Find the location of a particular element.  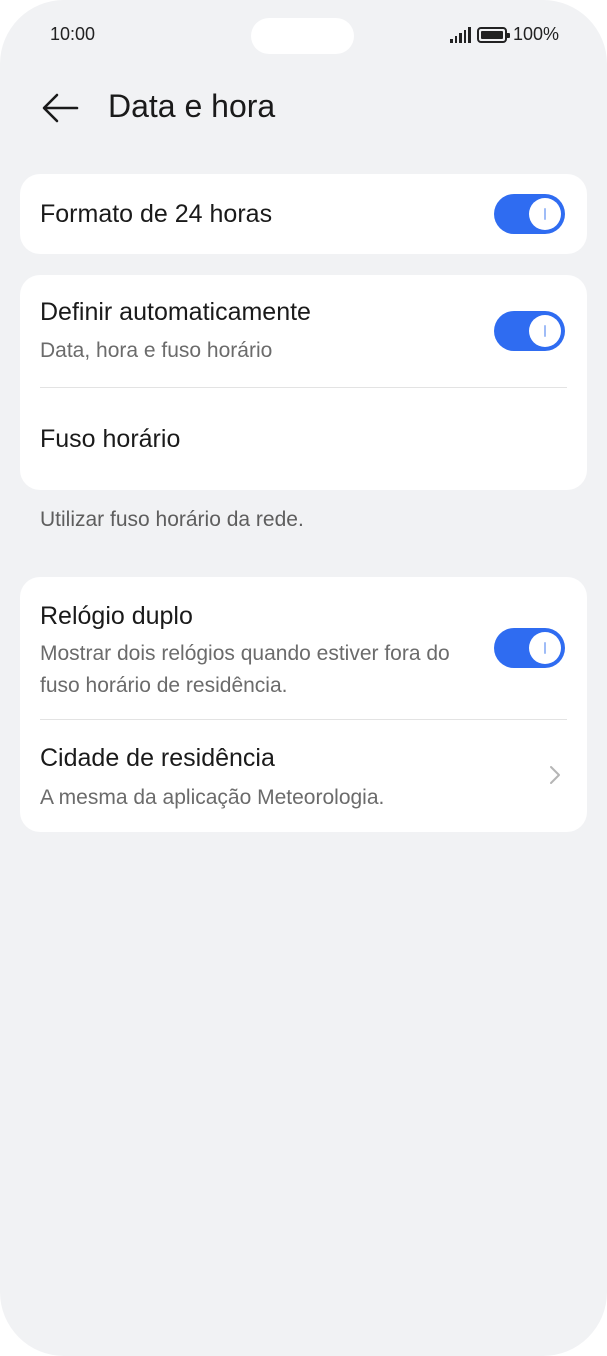

arrow-left-icon is located at coordinates (60, 108).